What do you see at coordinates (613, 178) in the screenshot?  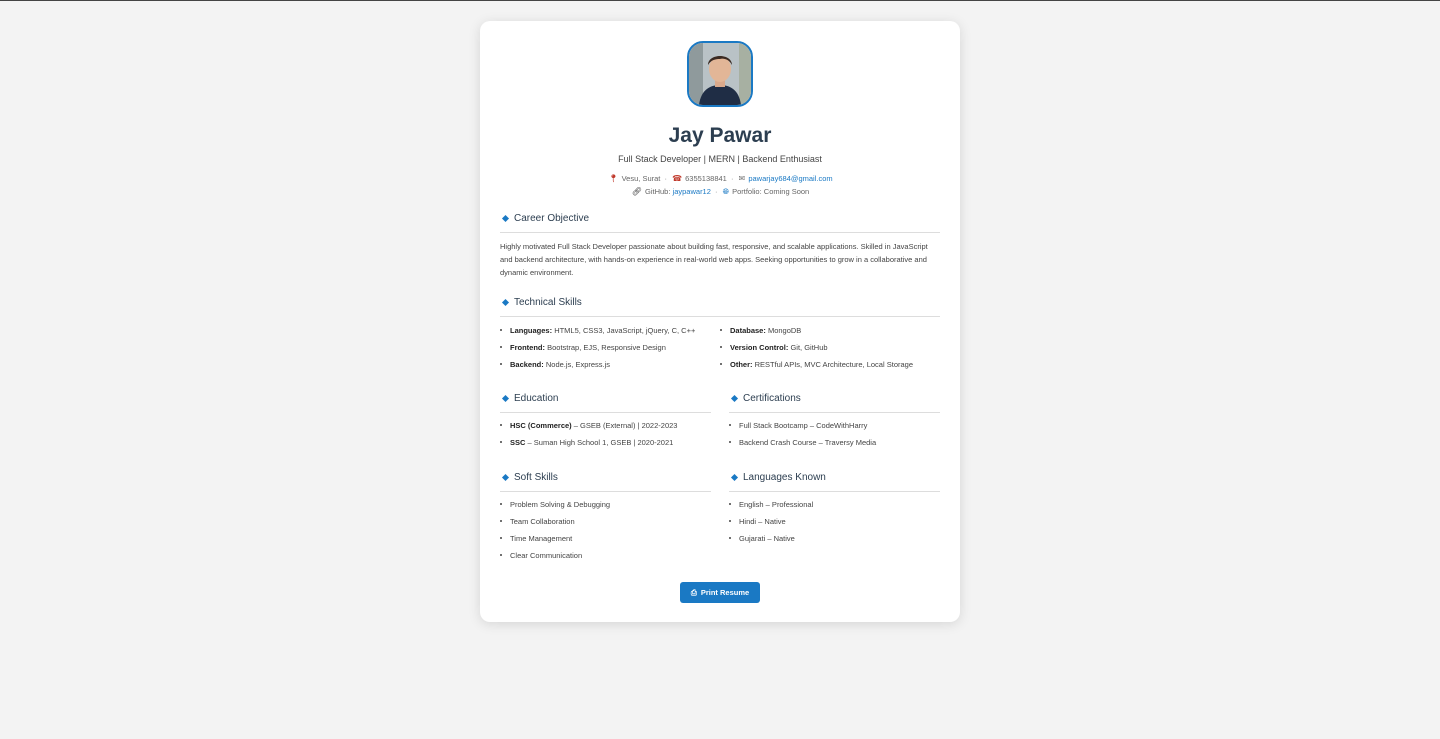 I see `map-pin-icon: 📍︎` at bounding box center [613, 178].